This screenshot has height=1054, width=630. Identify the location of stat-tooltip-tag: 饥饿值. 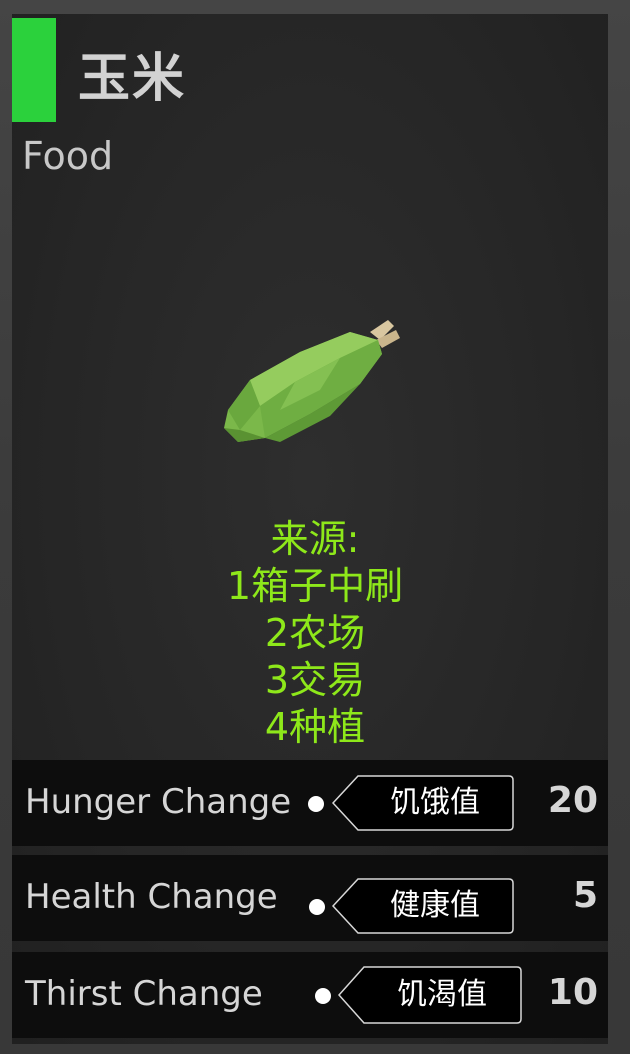
(423, 803).